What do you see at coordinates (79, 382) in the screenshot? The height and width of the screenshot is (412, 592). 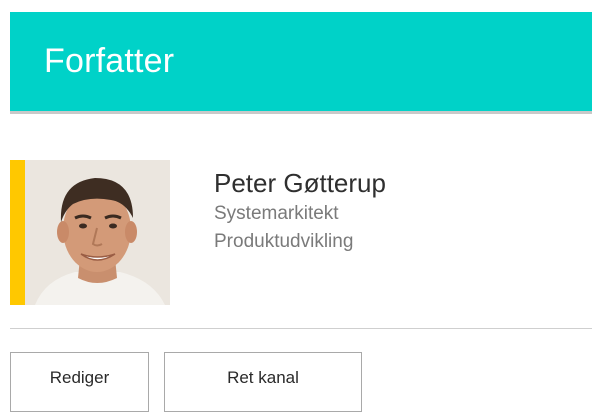 I see `edit-button: Rediger` at bounding box center [79, 382].